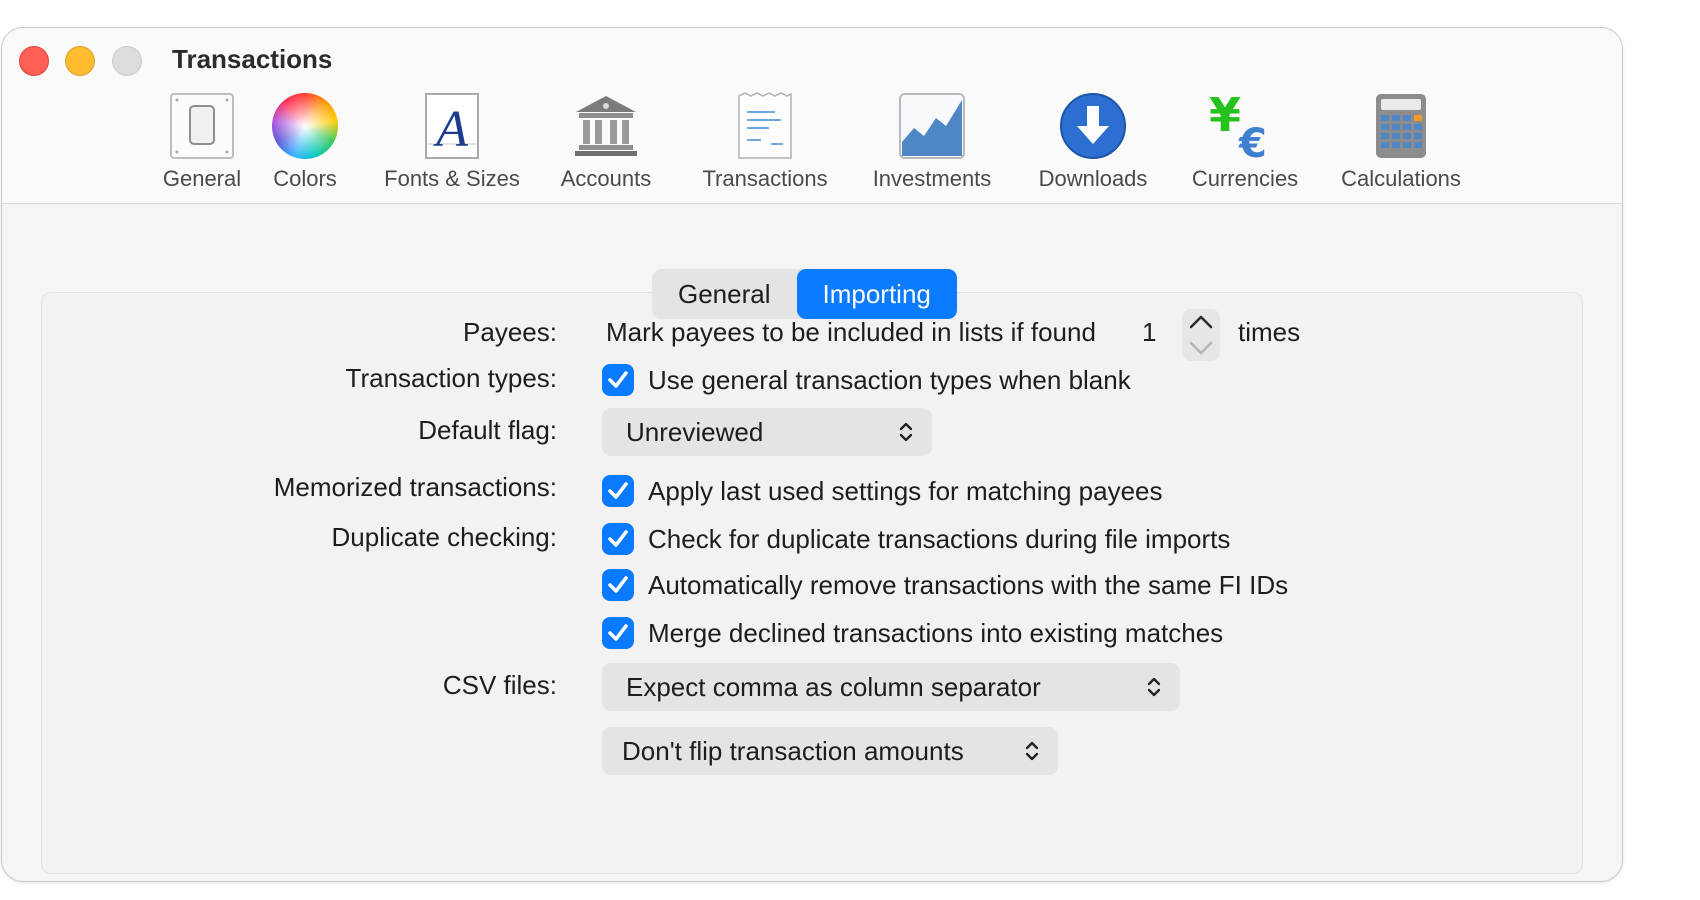 This screenshot has width=1700, height=900. I want to click on toolbar-item-currencies: ¥ € Currencies, so click(1245, 145).